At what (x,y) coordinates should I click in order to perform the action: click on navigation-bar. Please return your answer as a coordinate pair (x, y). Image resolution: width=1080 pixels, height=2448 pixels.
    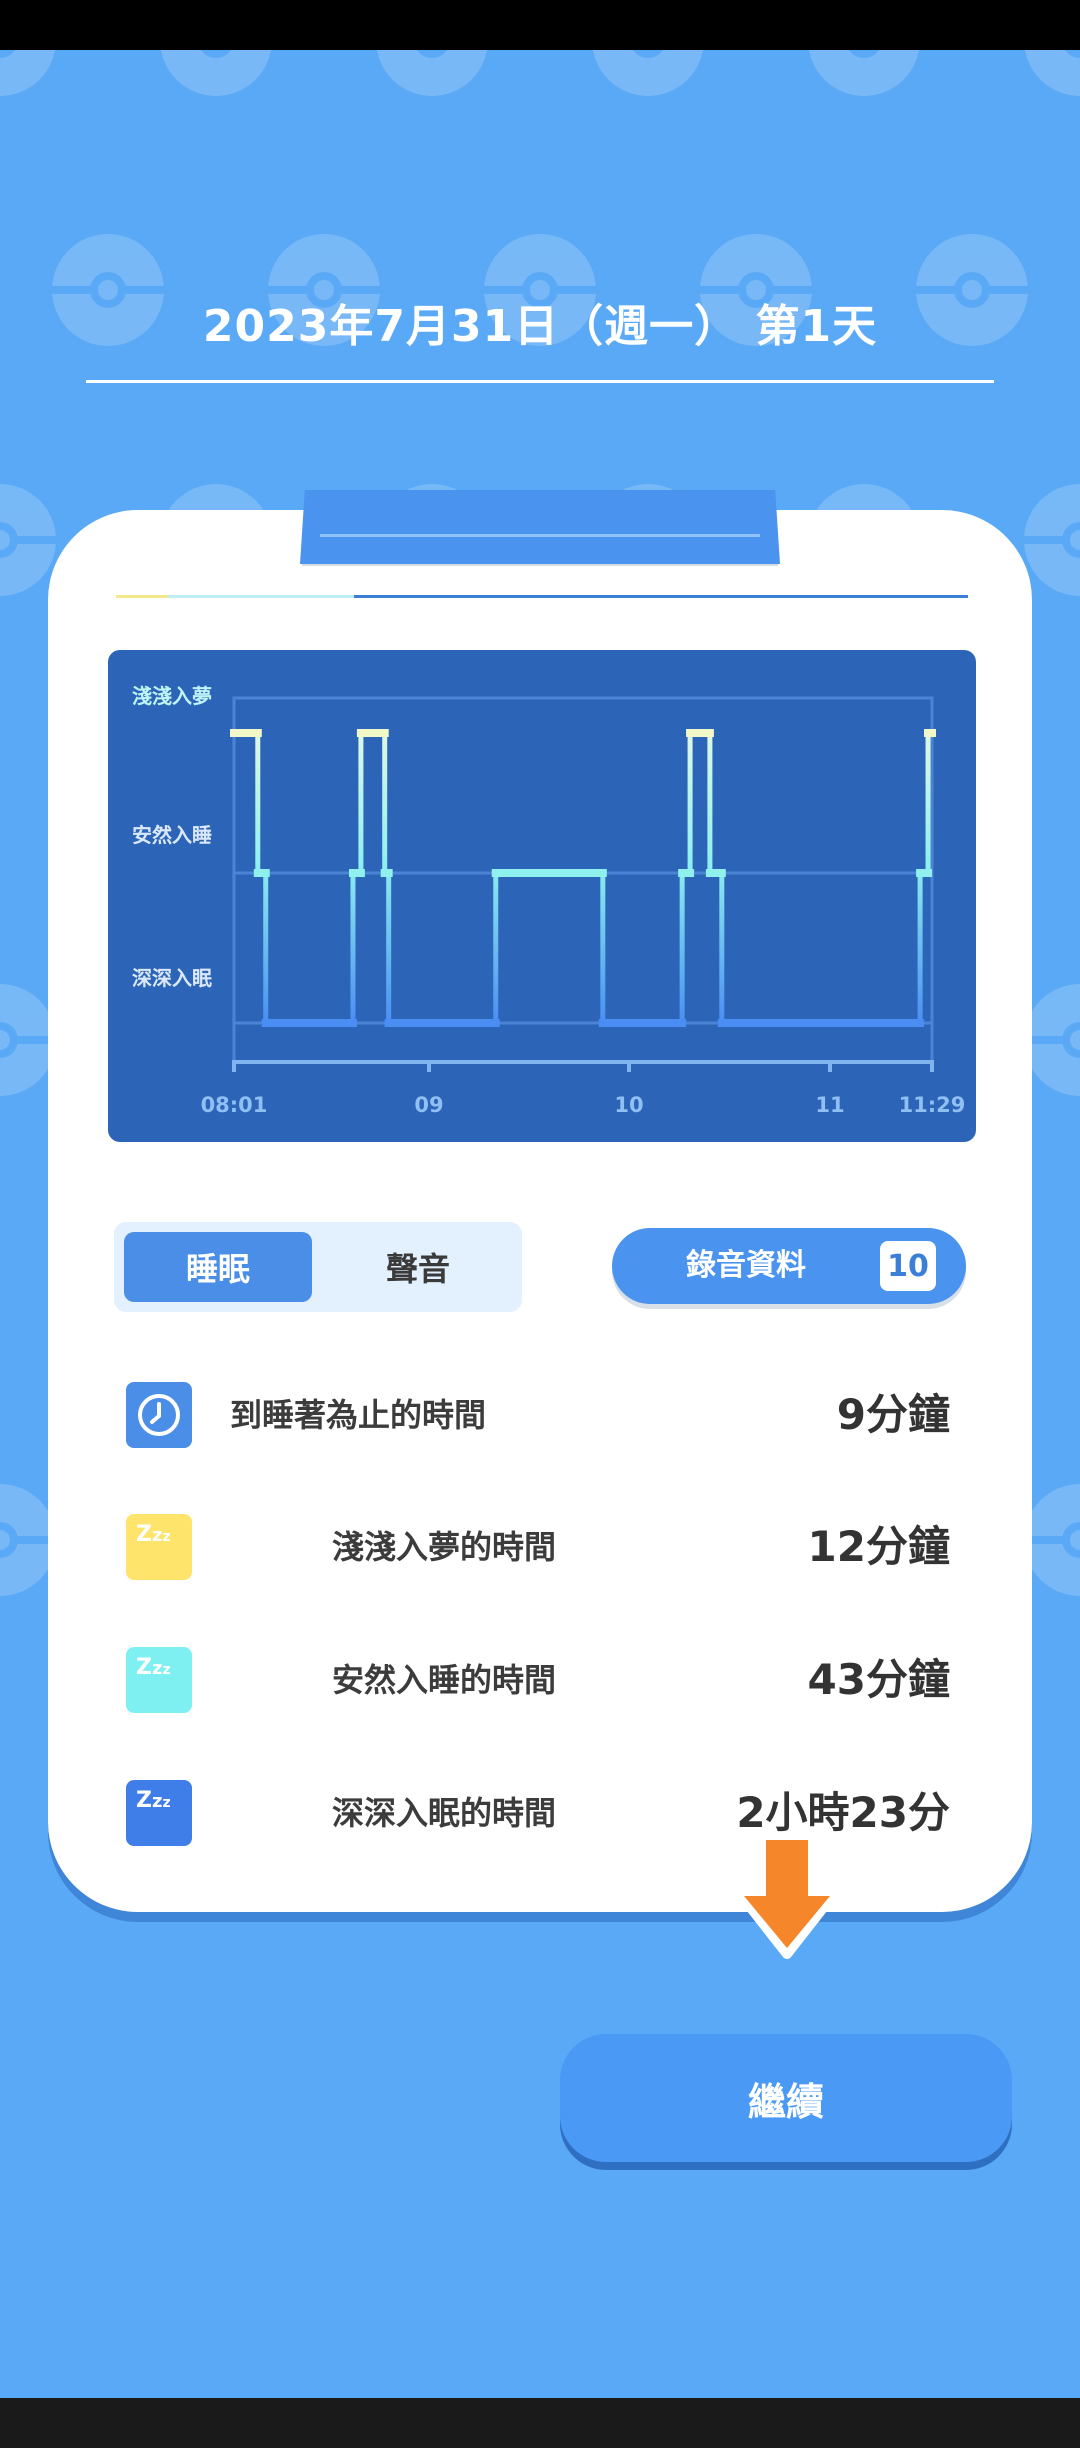
    Looking at the image, I should click on (540, 2423).